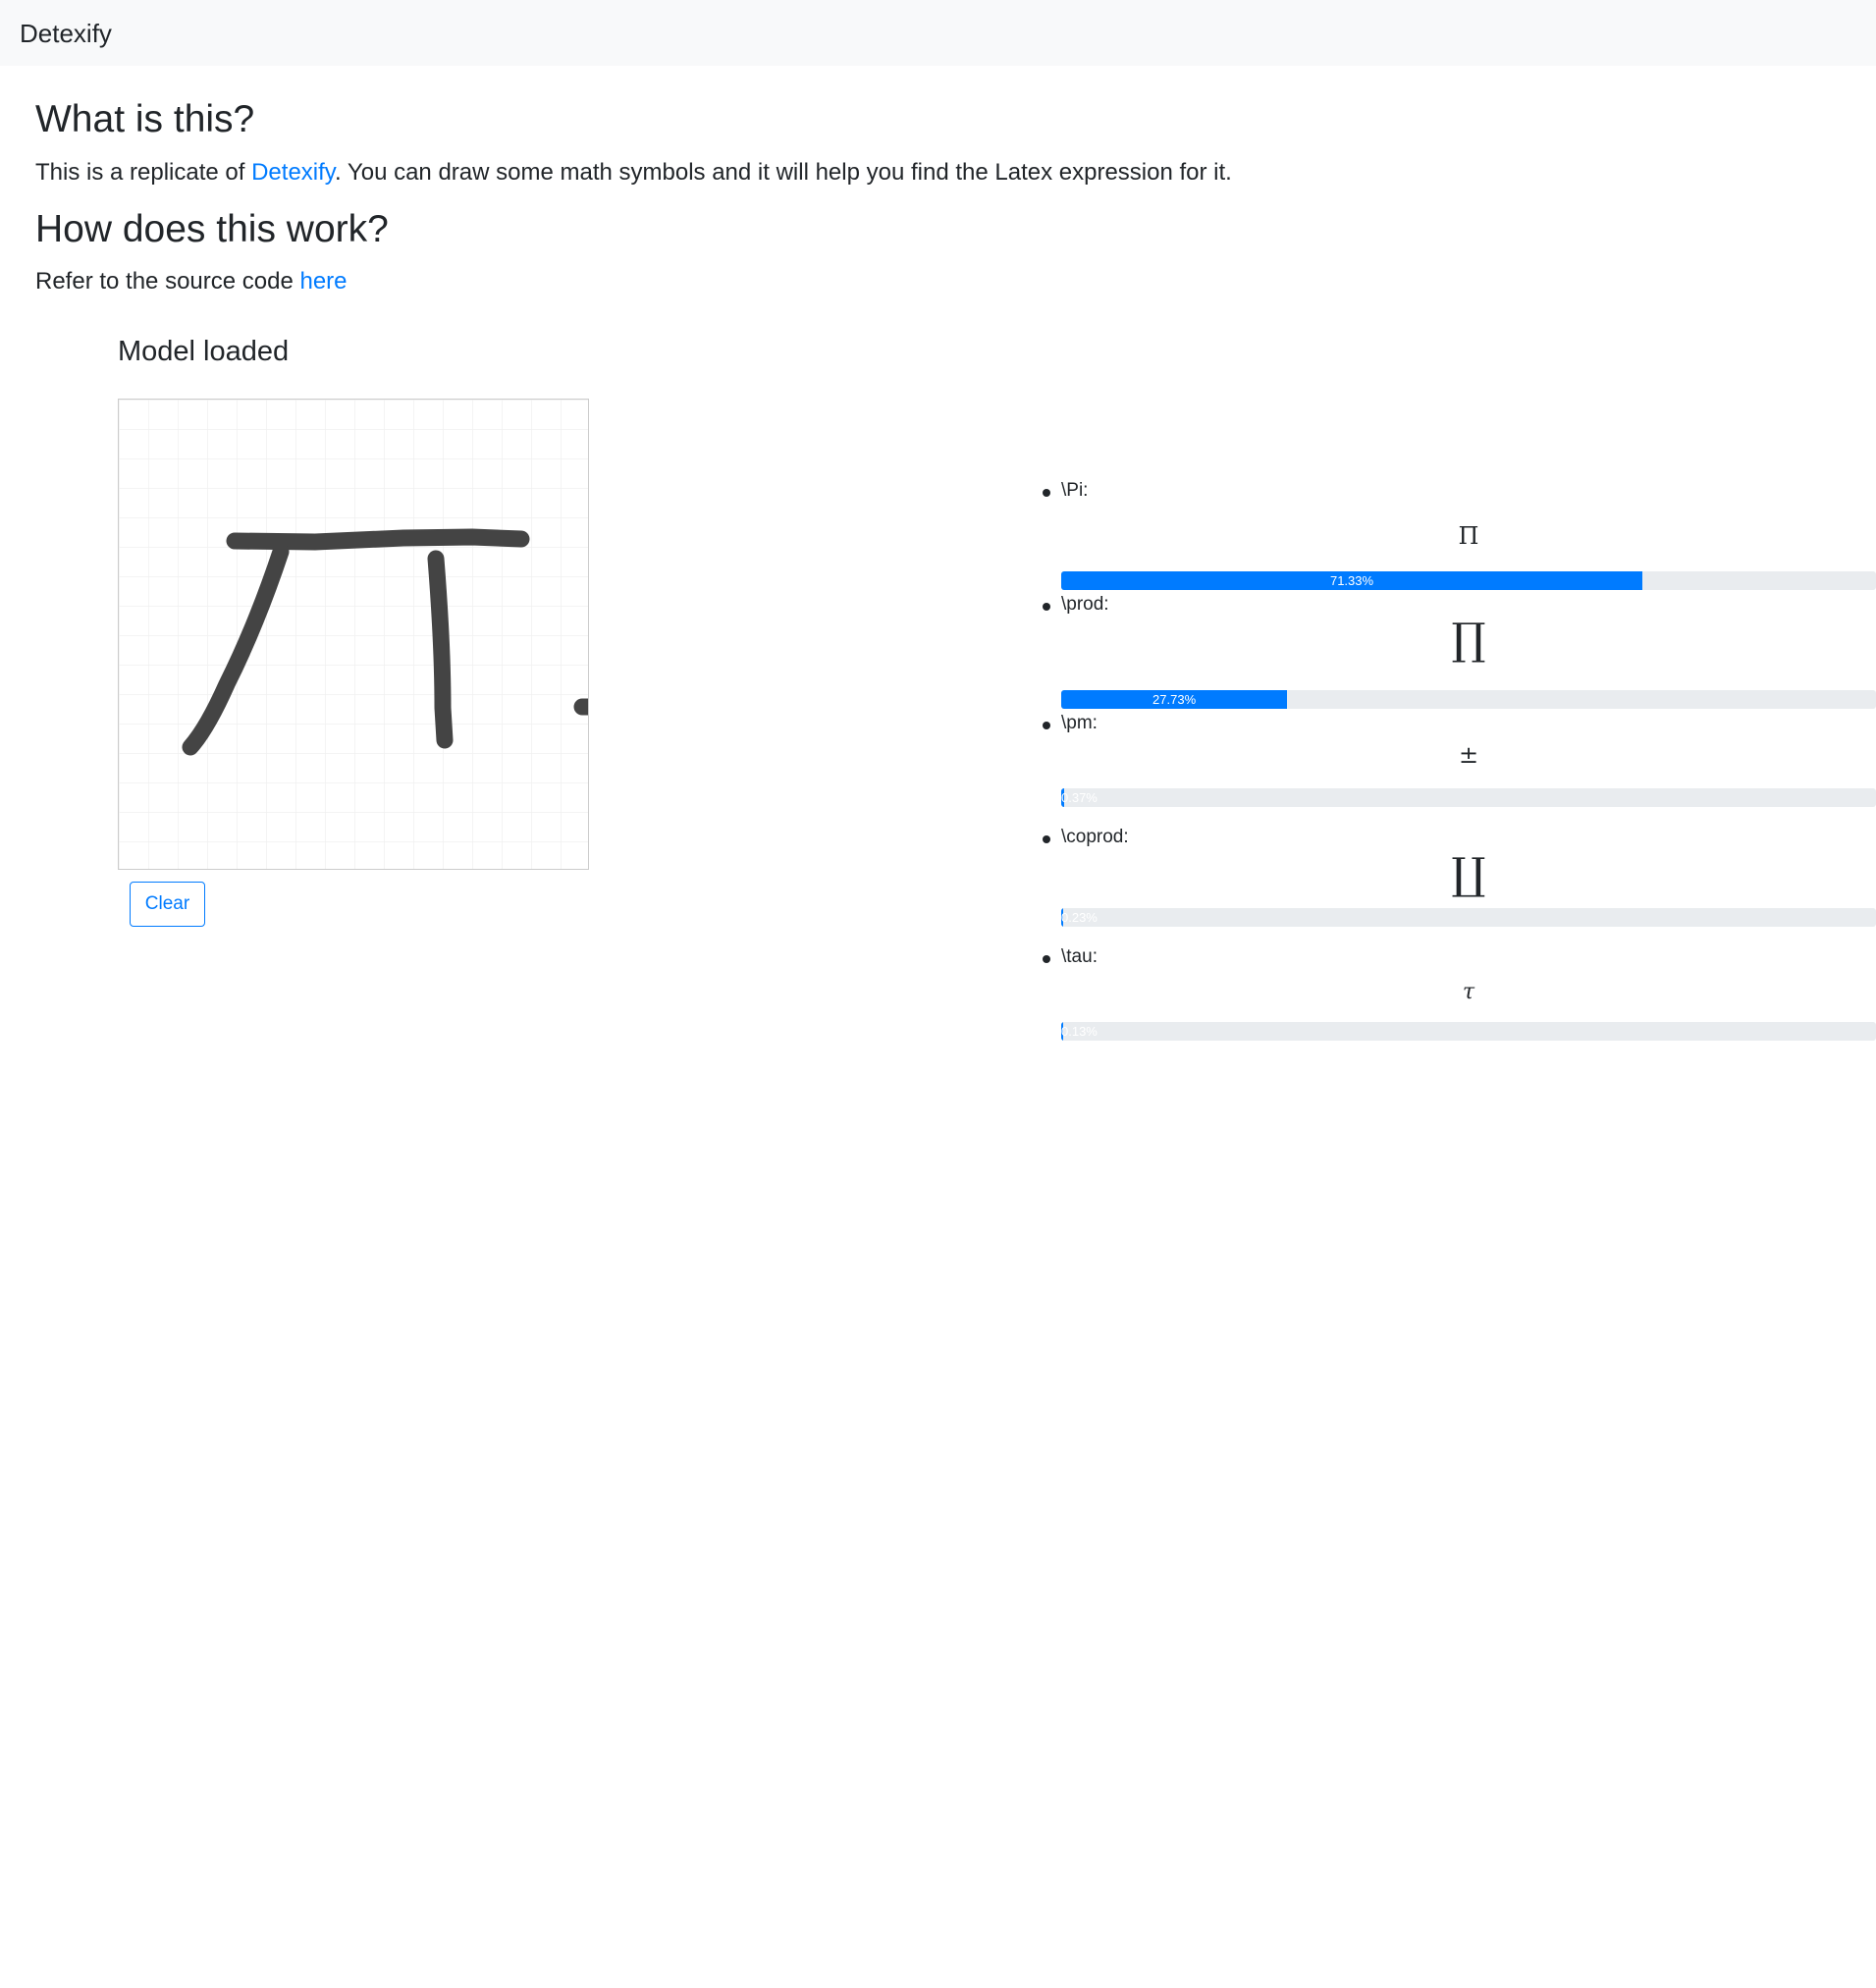 Image resolution: width=1876 pixels, height=1988 pixels. What do you see at coordinates (1468, 536) in the screenshot?
I see `prediction-symbol: Π` at bounding box center [1468, 536].